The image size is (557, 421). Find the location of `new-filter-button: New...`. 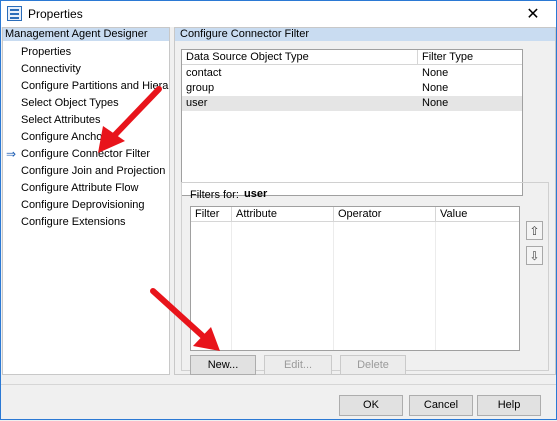

new-filter-button: New... is located at coordinates (223, 365).